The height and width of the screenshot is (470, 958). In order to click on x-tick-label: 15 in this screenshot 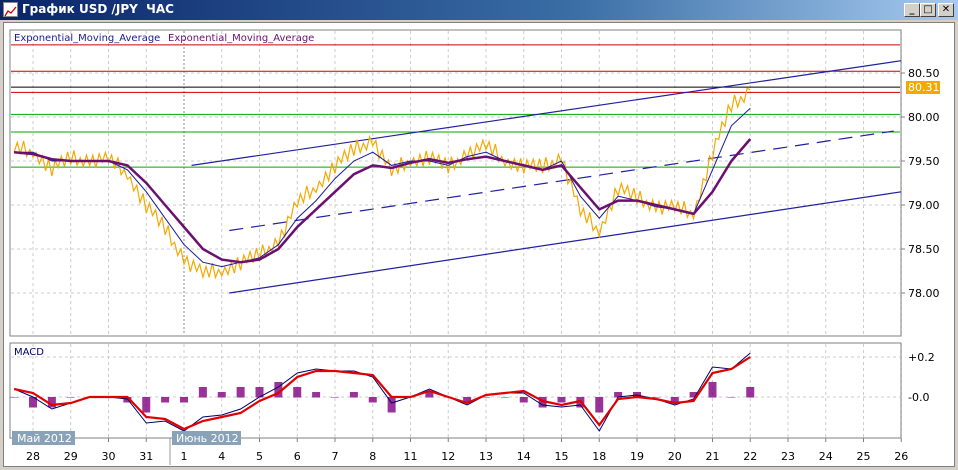, I will do `click(562, 456)`.